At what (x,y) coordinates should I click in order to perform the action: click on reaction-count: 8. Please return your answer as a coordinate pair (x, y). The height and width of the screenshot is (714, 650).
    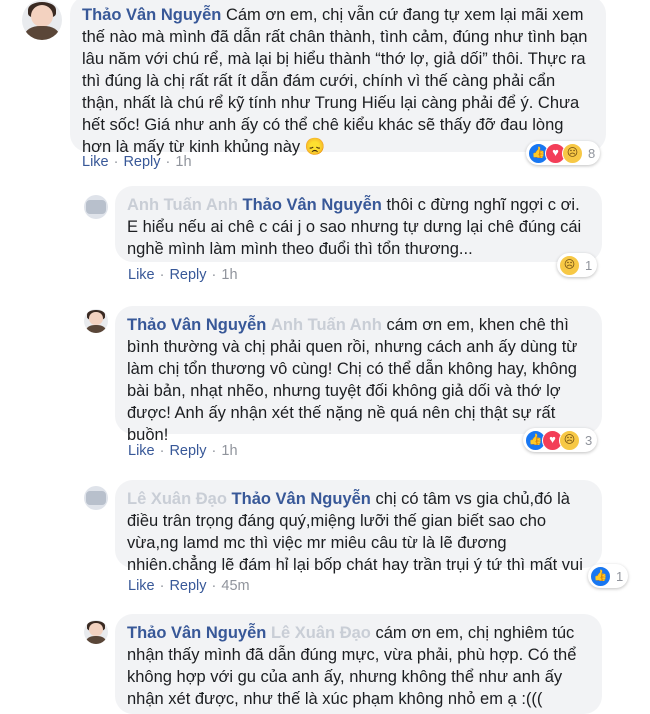
    Looking at the image, I should click on (592, 153).